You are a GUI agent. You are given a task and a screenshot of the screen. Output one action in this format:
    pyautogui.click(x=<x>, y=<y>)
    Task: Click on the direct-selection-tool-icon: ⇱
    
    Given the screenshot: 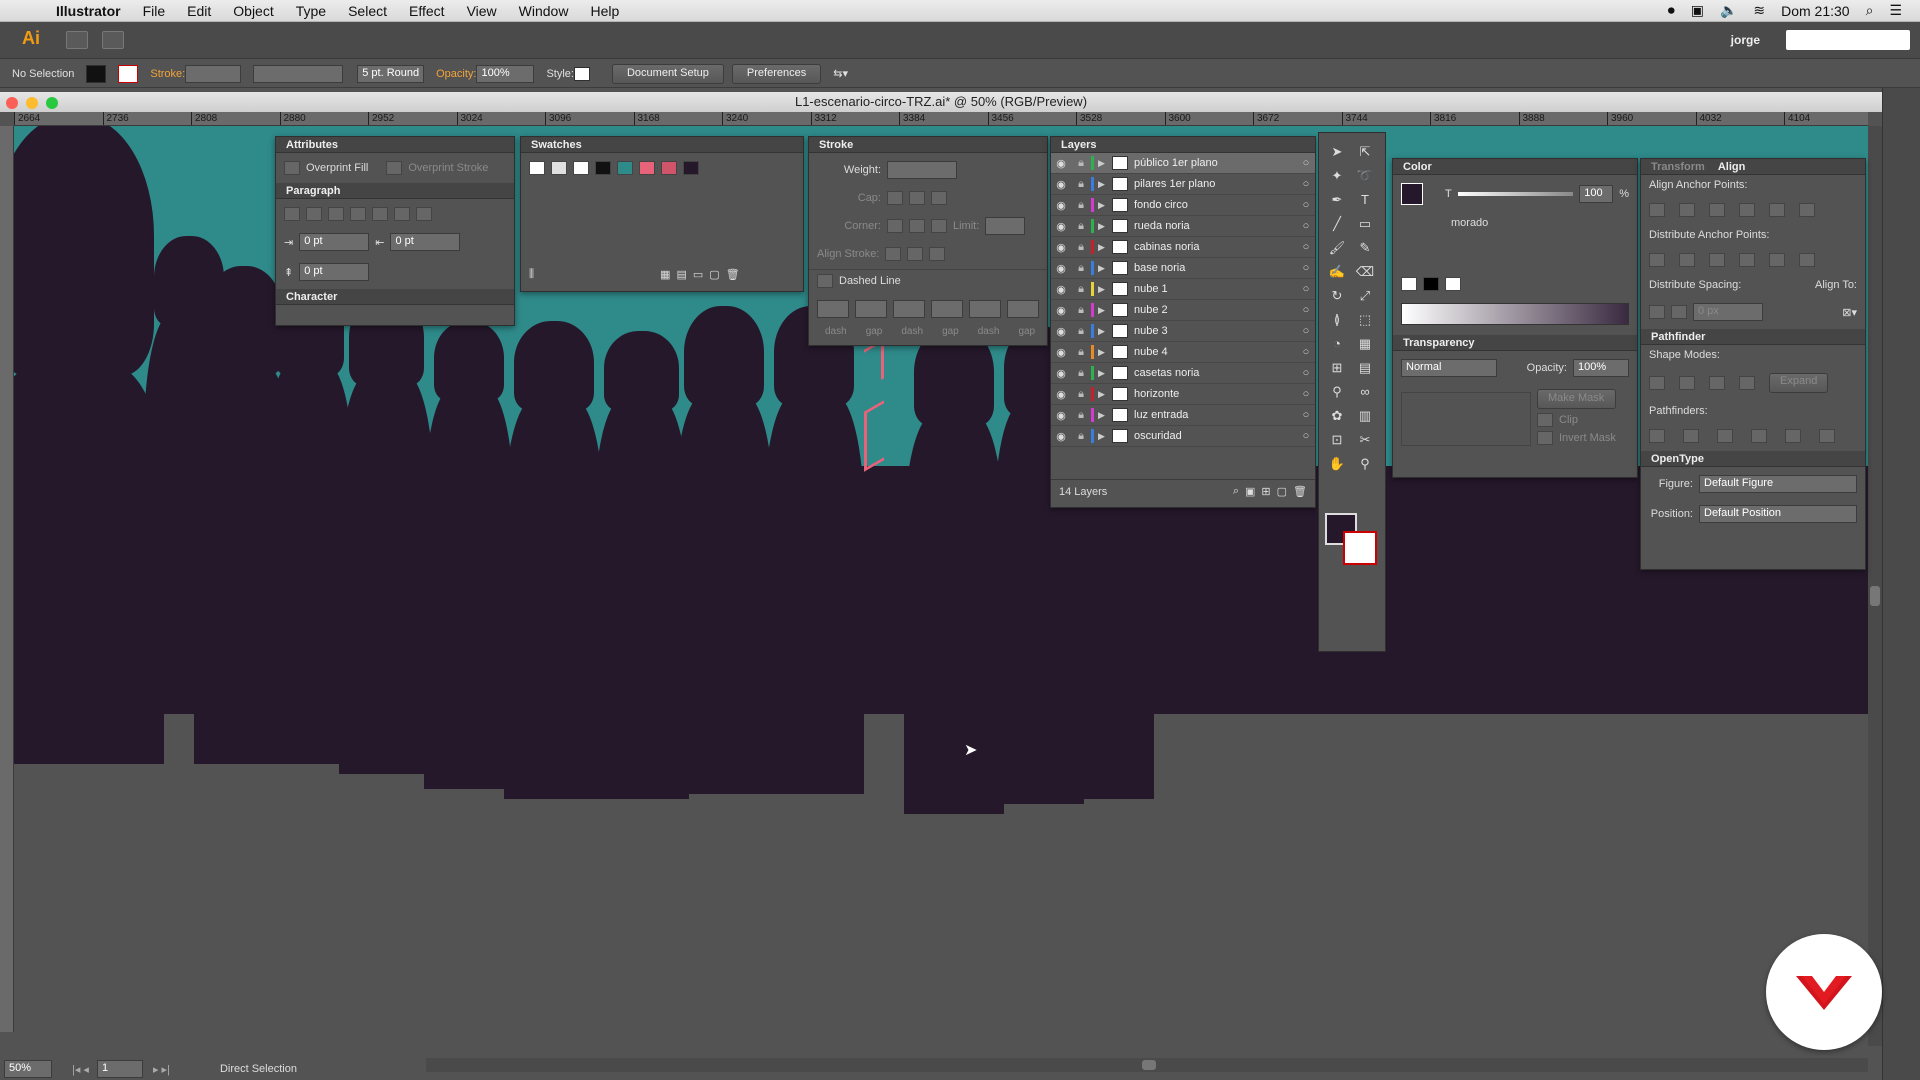 What is the action you would take?
    pyautogui.click(x=1365, y=152)
    